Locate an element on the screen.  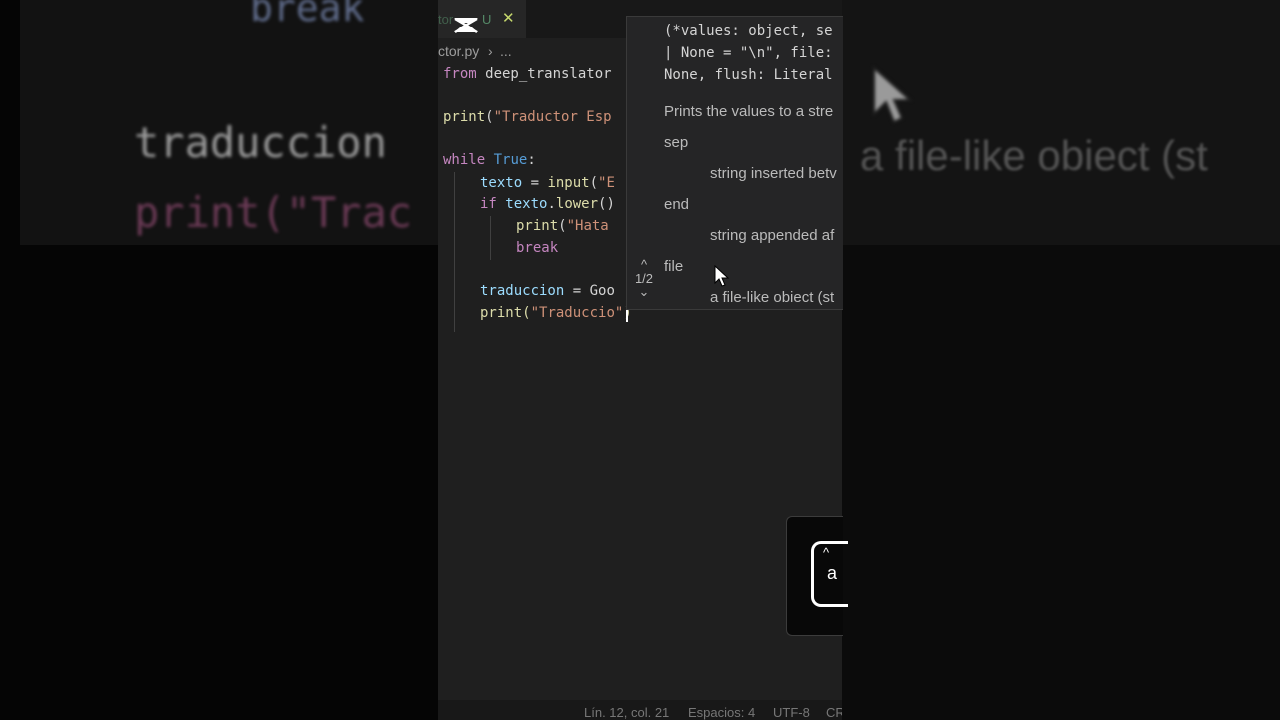
tab-filename: tor is located at coordinates (446, 19).